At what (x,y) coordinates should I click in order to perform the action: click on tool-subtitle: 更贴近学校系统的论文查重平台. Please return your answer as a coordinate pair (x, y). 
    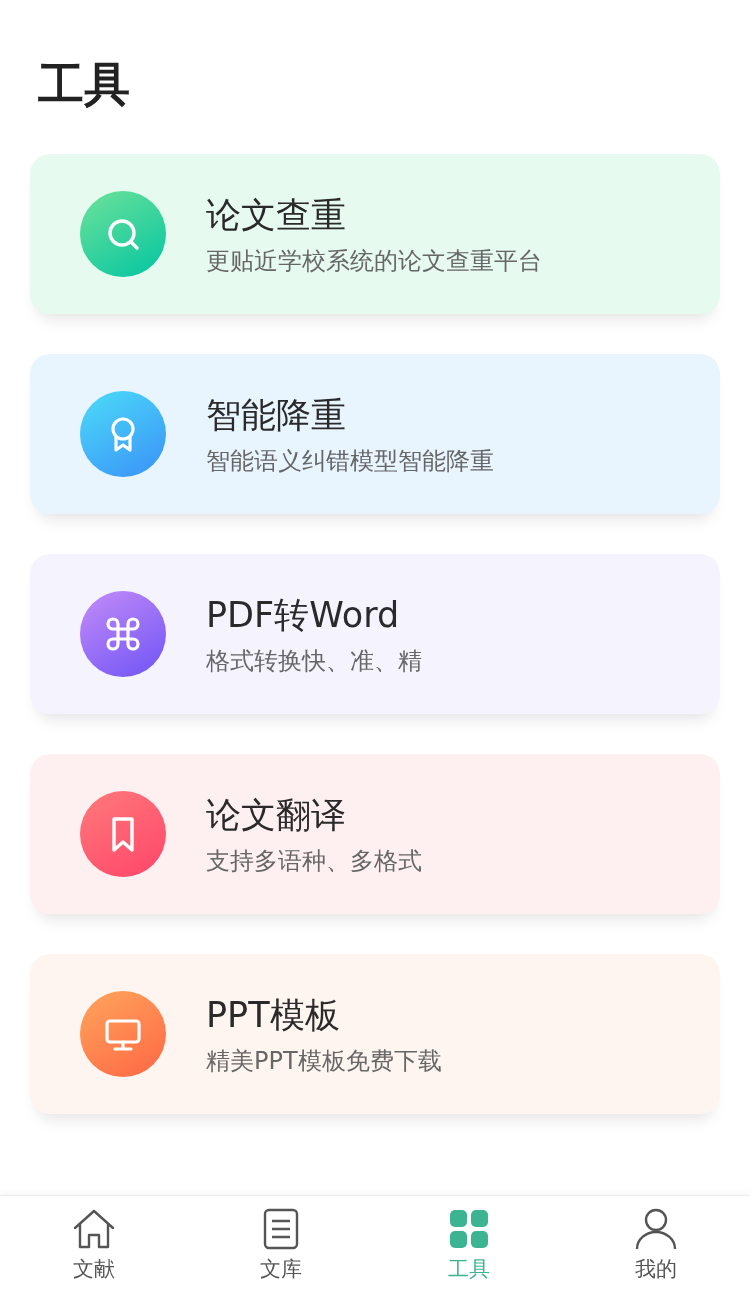
    Looking at the image, I should click on (374, 261).